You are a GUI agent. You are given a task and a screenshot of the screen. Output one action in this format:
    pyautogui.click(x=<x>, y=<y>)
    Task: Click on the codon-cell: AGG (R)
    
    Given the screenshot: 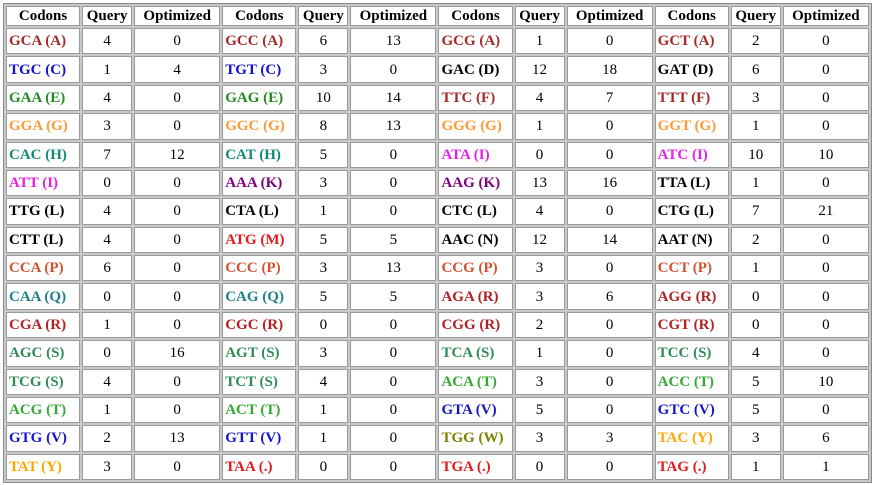 What is the action you would take?
    pyautogui.click(x=691, y=296)
    